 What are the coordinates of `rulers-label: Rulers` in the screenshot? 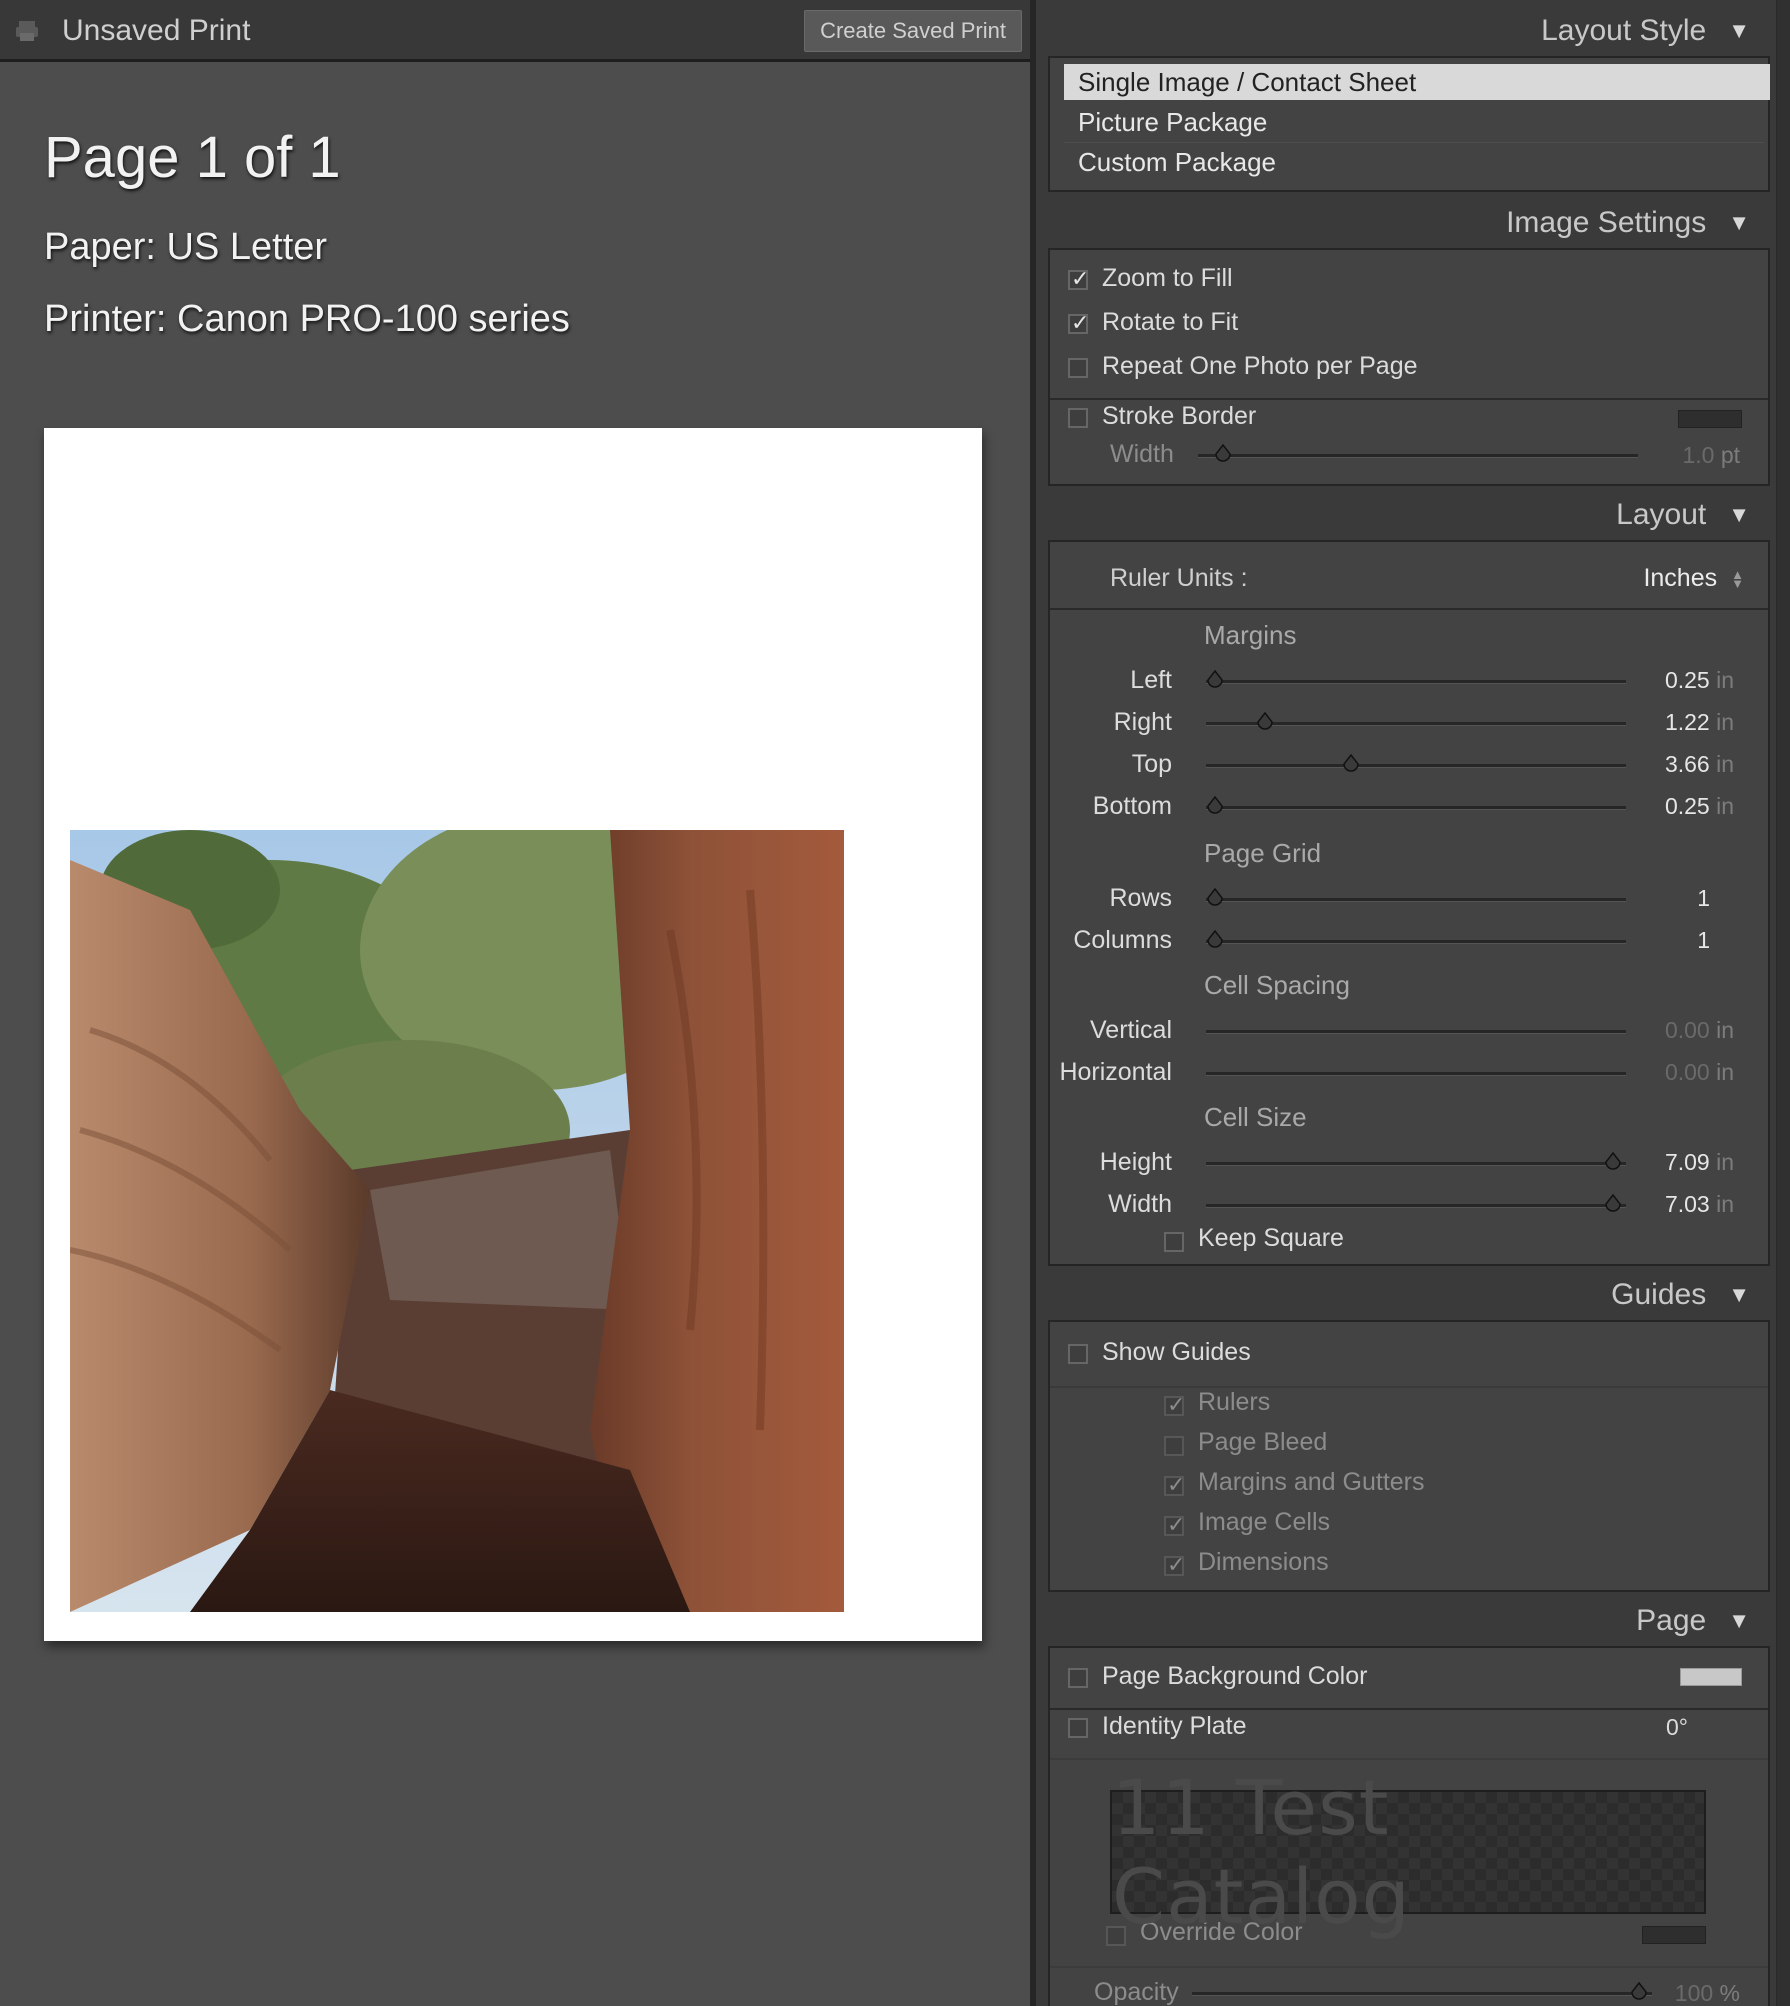 It's located at (1234, 1402).